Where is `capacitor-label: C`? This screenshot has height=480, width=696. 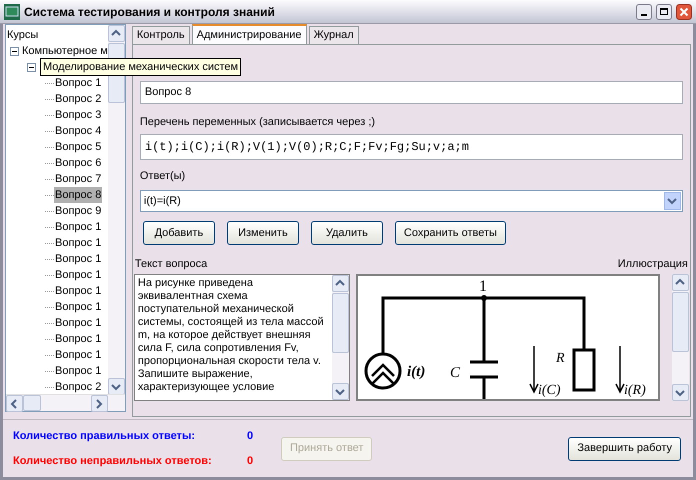
capacitor-label: C is located at coordinates (455, 373).